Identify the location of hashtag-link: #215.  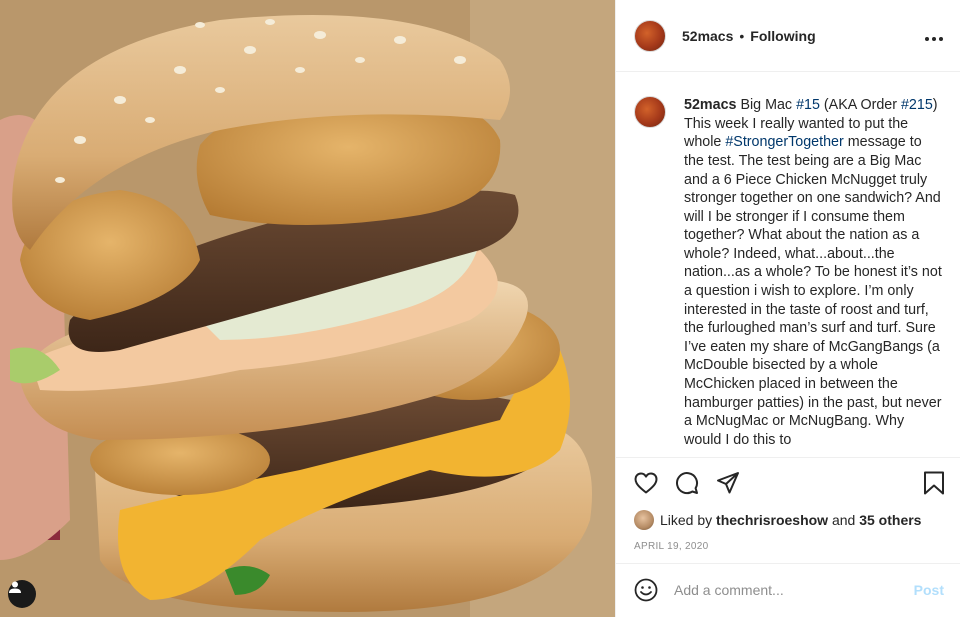
(917, 105).